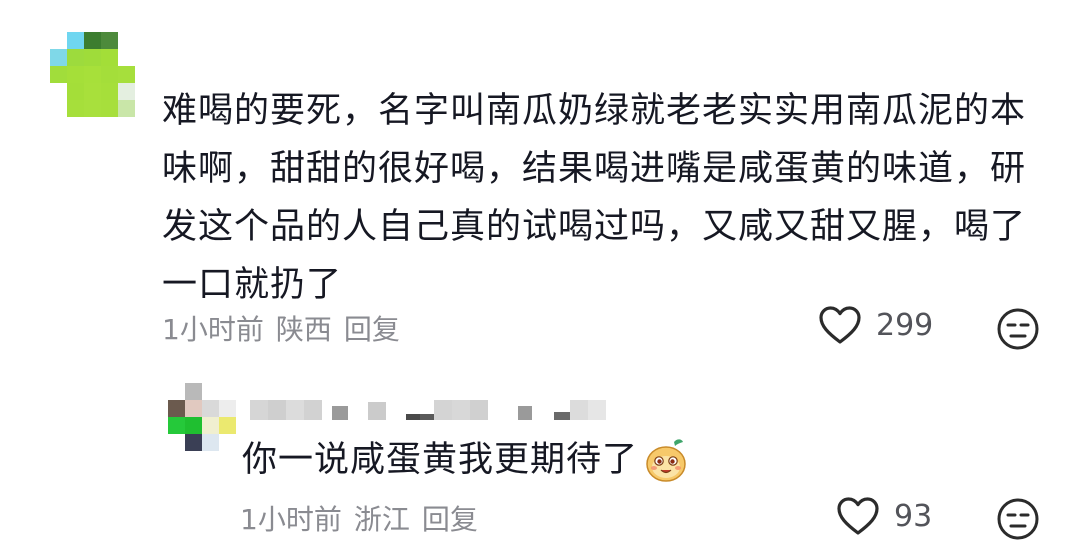  I want to click on smiling-mascot-emoji, so click(666, 460).